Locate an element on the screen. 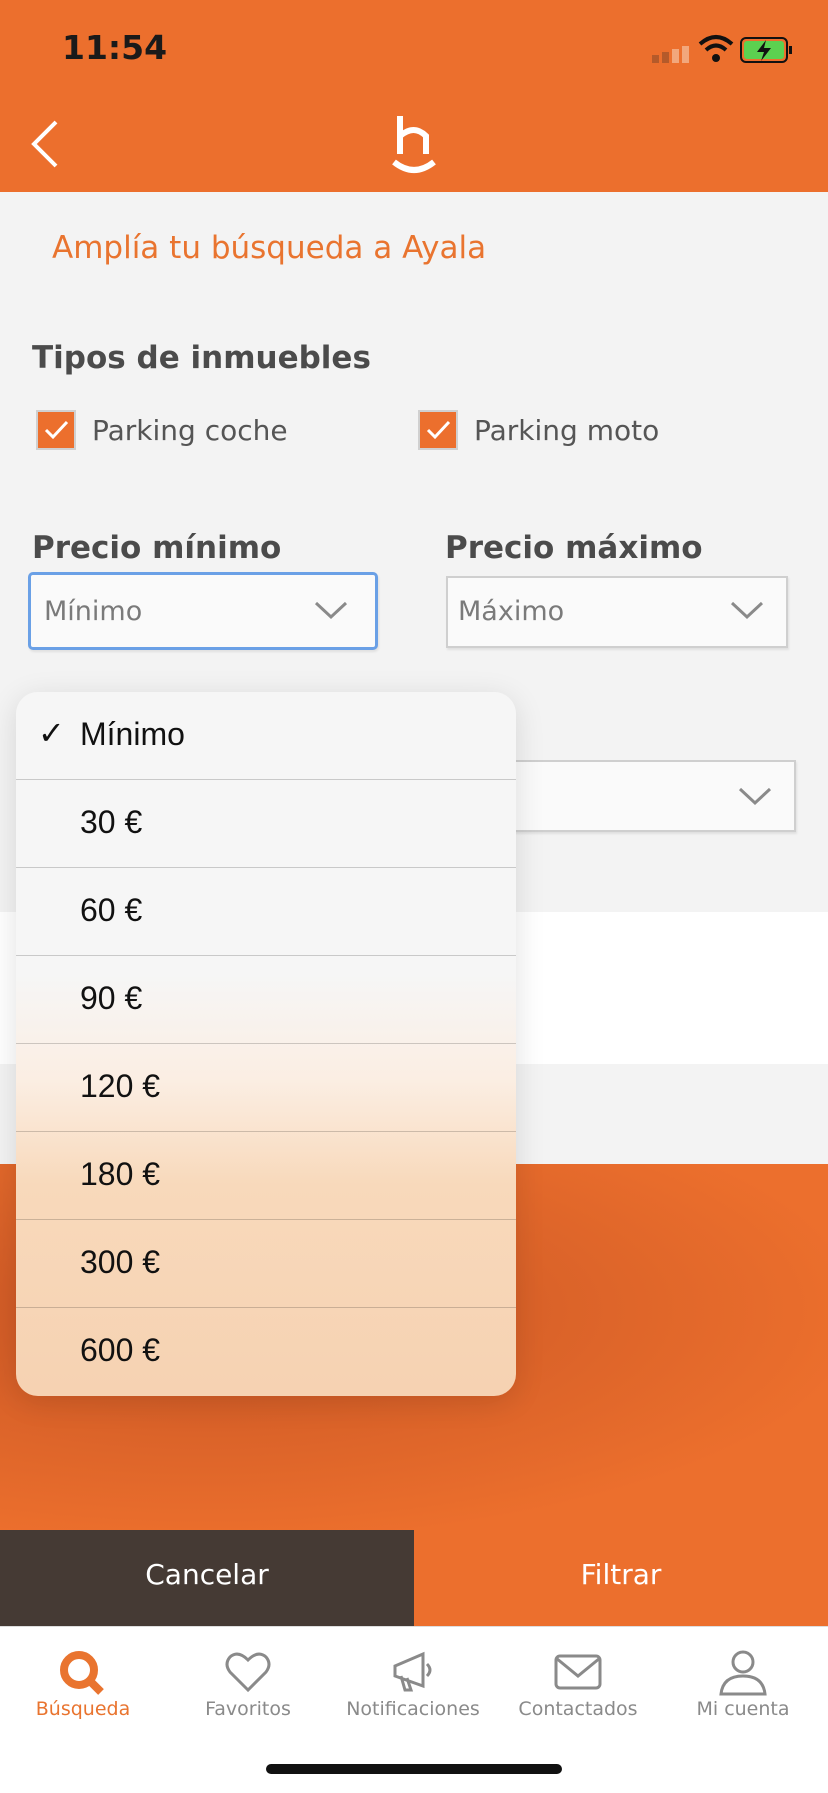 The image size is (828, 1793). option-label: 30 € is located at coordinates (111, 822).